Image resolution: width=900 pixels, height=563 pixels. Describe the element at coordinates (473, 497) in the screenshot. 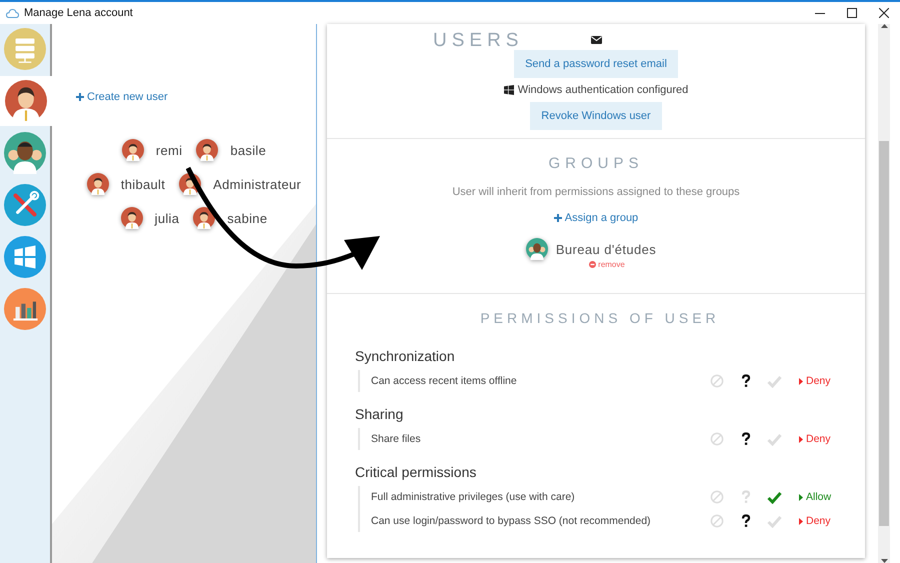

I see `permission-label: Full administrative privileges (use with care)` at that location.